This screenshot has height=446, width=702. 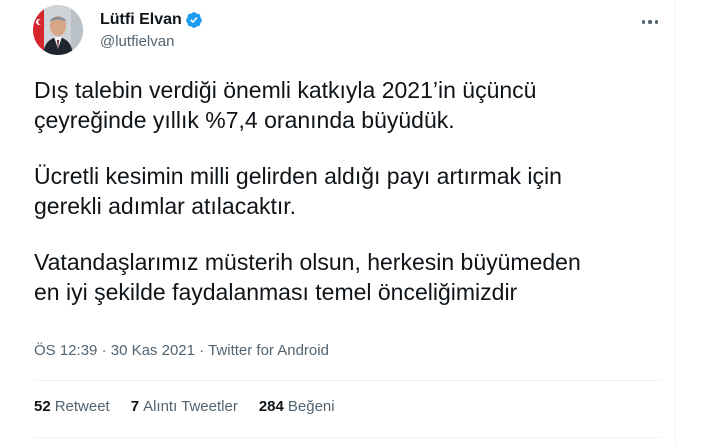 What do you see at coordinates (135, 406) in the screenshot?
I see `quote-count: 7` at bounding box center [135, 406].